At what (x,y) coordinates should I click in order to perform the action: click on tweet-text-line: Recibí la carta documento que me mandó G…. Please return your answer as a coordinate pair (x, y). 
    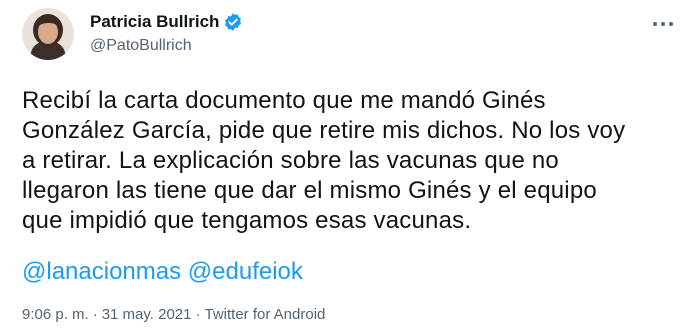
    Looking at the image, I should click on (284, 100).